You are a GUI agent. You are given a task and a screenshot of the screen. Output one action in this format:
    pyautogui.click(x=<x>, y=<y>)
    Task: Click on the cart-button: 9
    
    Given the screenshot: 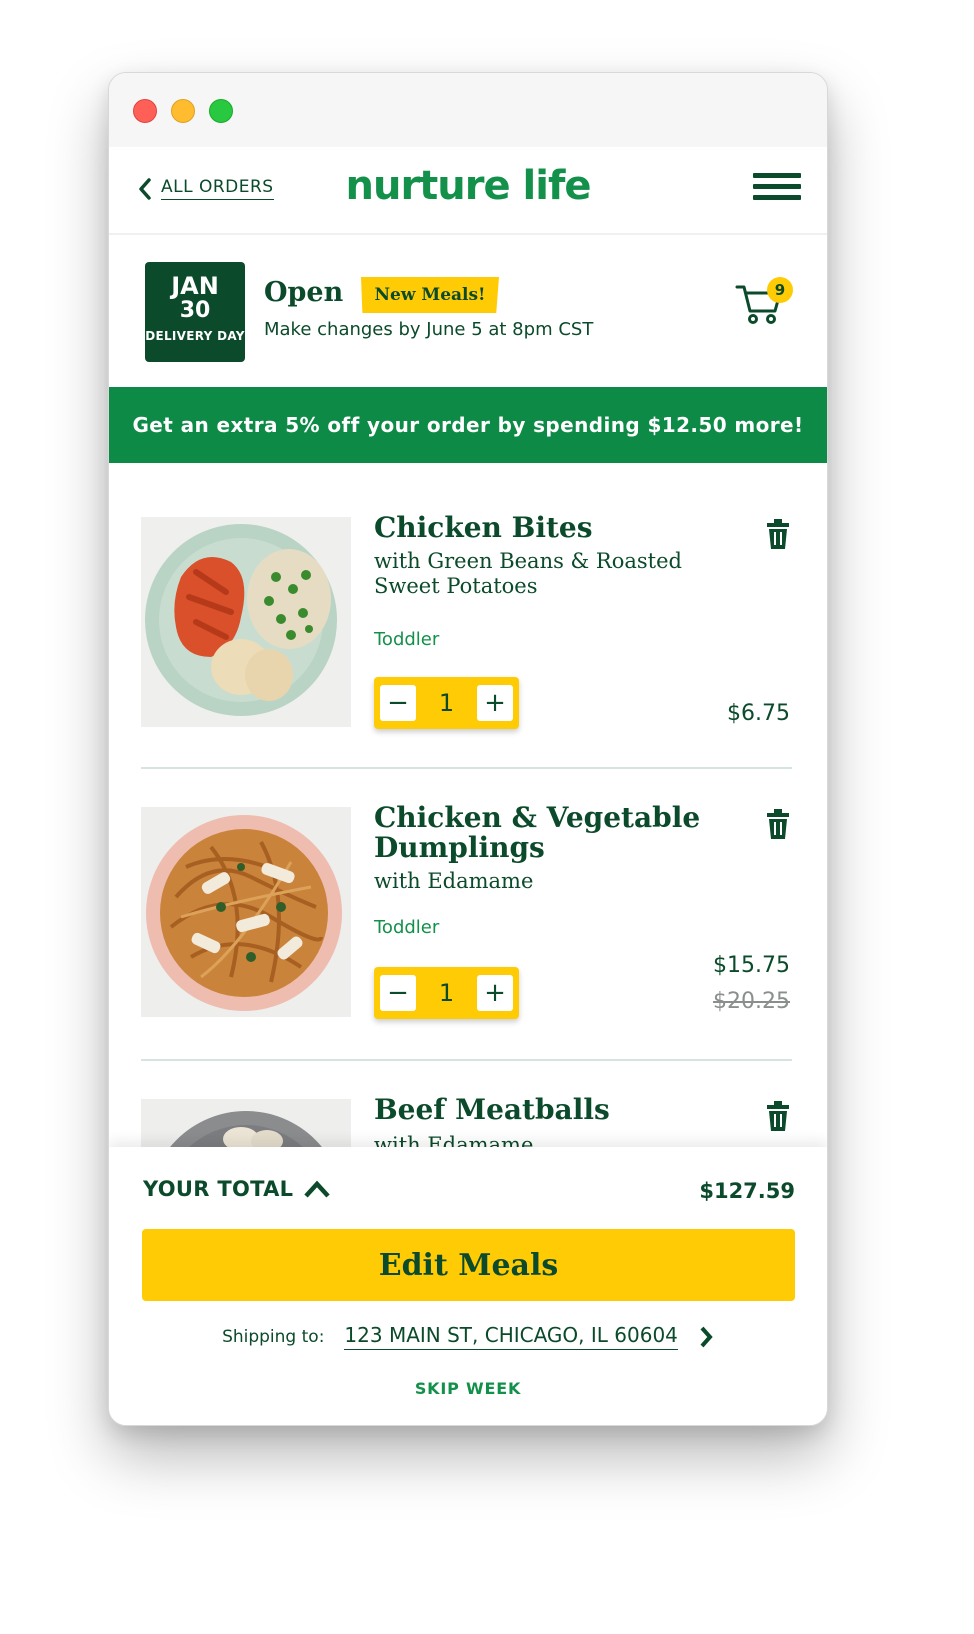 What is the action you would take?
    pyautogui.click(x=764, y=302)
    